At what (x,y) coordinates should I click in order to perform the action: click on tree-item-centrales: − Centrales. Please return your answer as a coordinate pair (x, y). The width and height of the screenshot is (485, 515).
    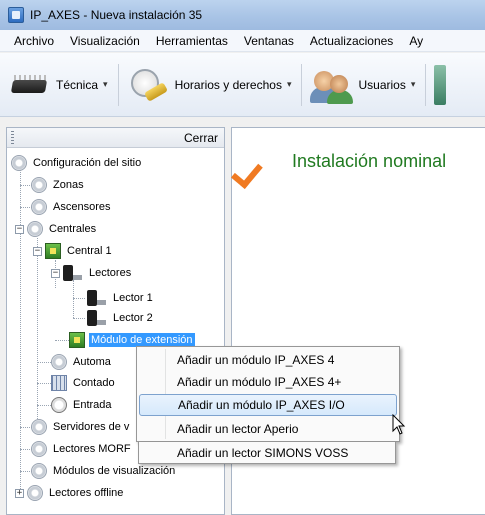
    Looking at the image, I should click on (56, 229).